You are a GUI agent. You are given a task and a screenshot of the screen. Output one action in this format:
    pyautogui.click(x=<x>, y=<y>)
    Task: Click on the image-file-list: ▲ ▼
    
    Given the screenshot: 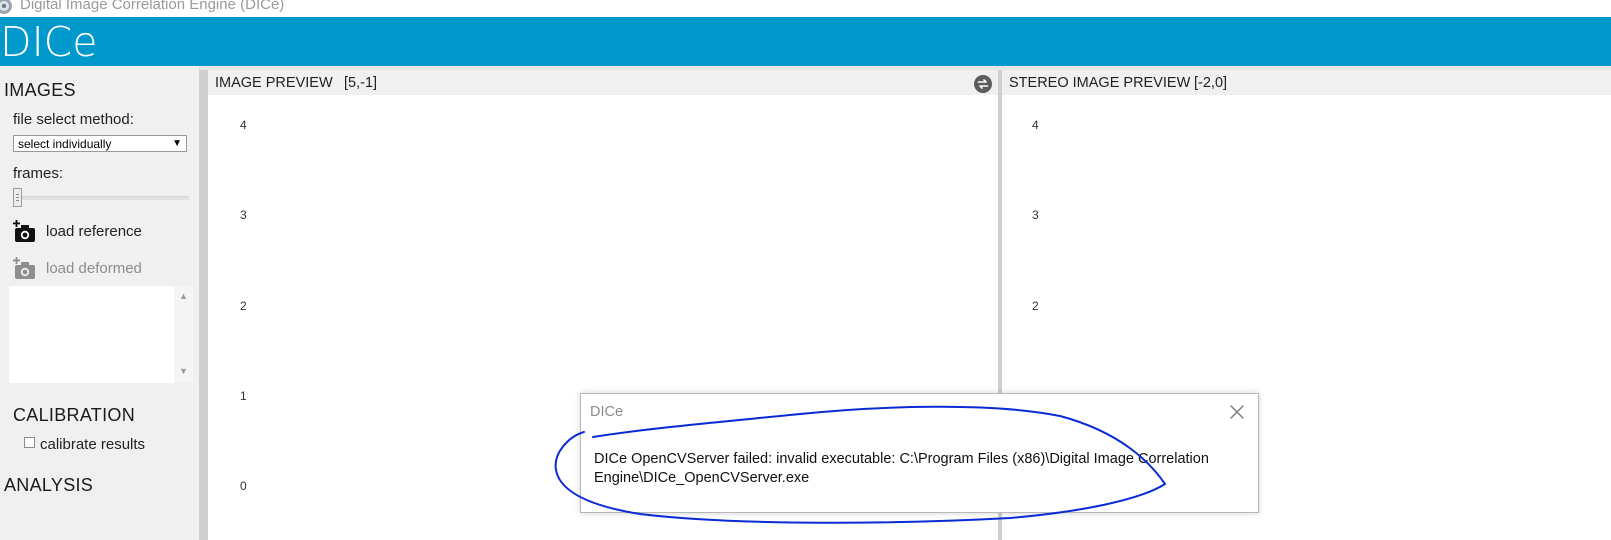 What is the action you would take?
    pyautogui.click(x=101, y=334)
    